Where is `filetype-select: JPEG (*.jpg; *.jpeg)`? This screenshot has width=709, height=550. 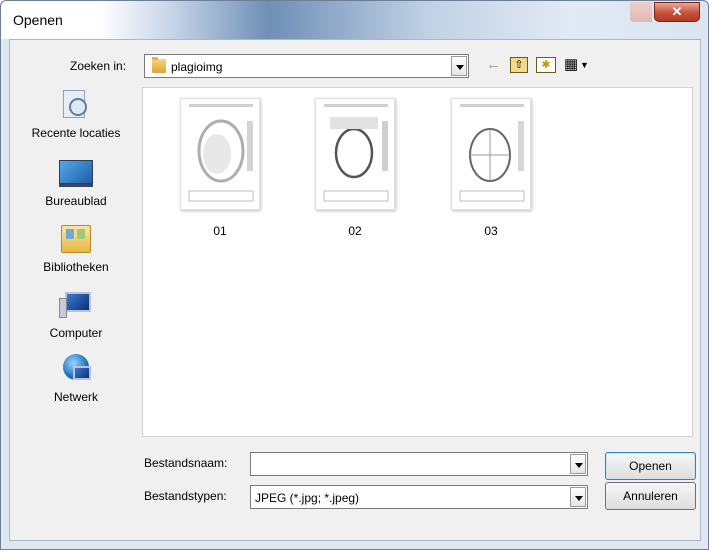 filetype-select: JPEG (*.jpg; *.jpeg) is located at coordinates (419, 497).